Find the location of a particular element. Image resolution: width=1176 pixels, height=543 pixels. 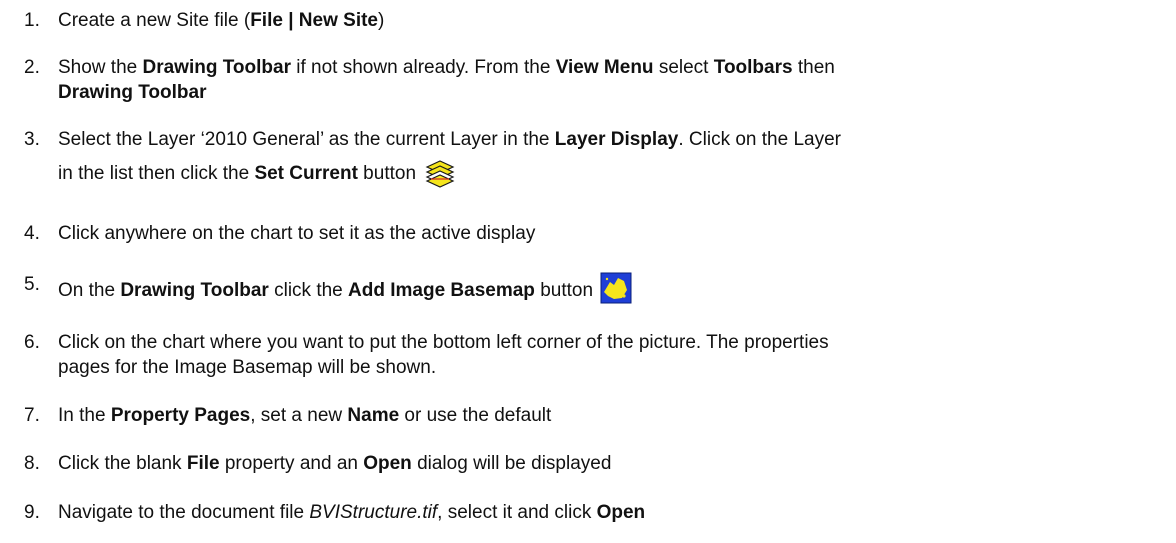

step-number: 6. is located at coordinates (32, 342).